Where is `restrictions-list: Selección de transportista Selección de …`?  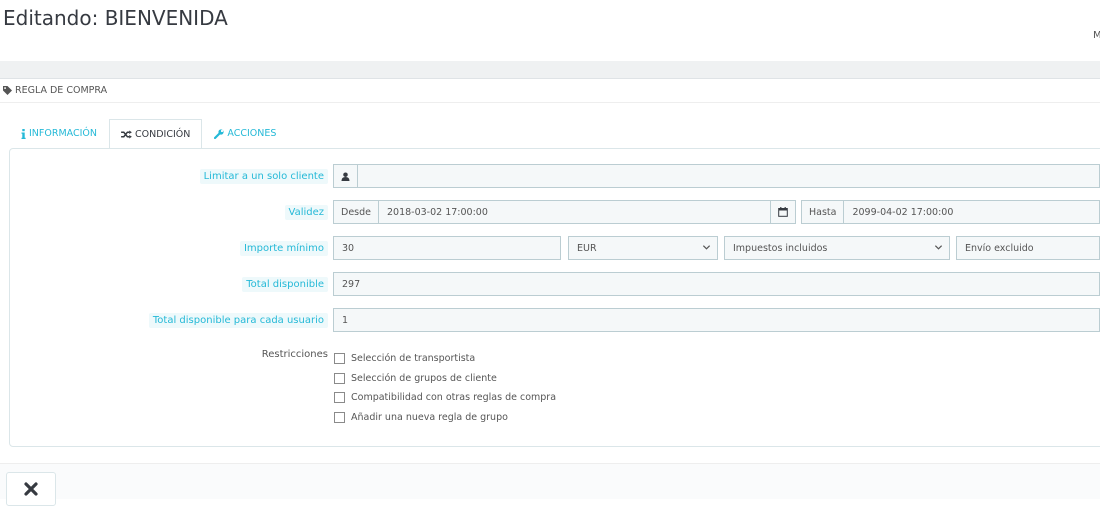
restrictions-list: Selección de transportista Selección de … is located at coordinates (445, 388).